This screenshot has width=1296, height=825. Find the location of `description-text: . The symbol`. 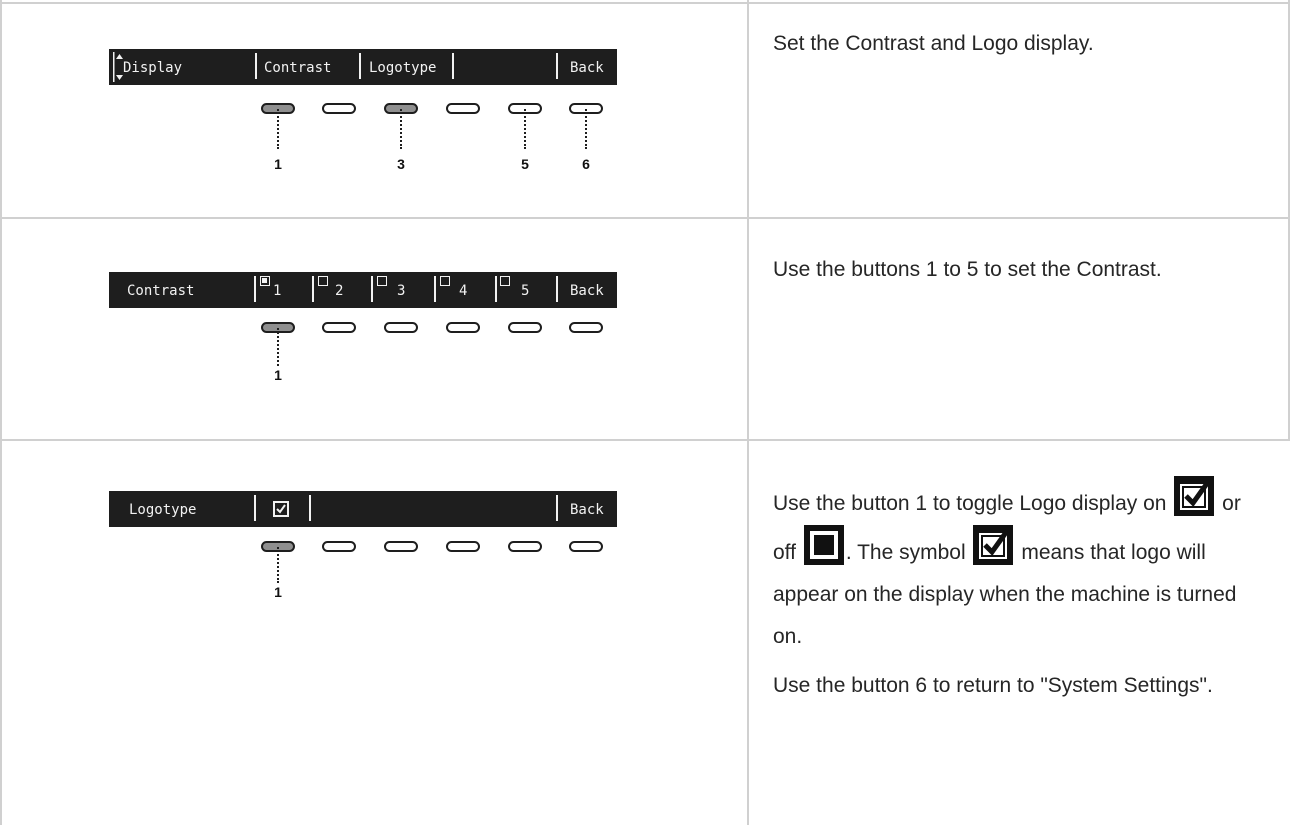

description-text: . The symbol is located at coordinates (905, 552).